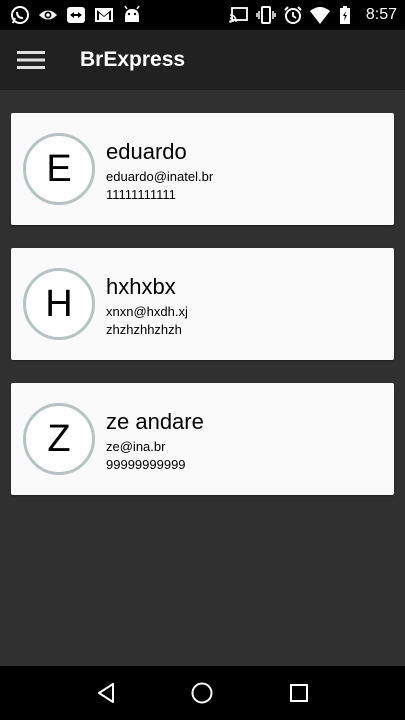 The height and width of the screenshot is (720, 405). Describe the element at coordinates (146, 464) in the screenshot. I see `contact-phone: 99999999999` at that location.